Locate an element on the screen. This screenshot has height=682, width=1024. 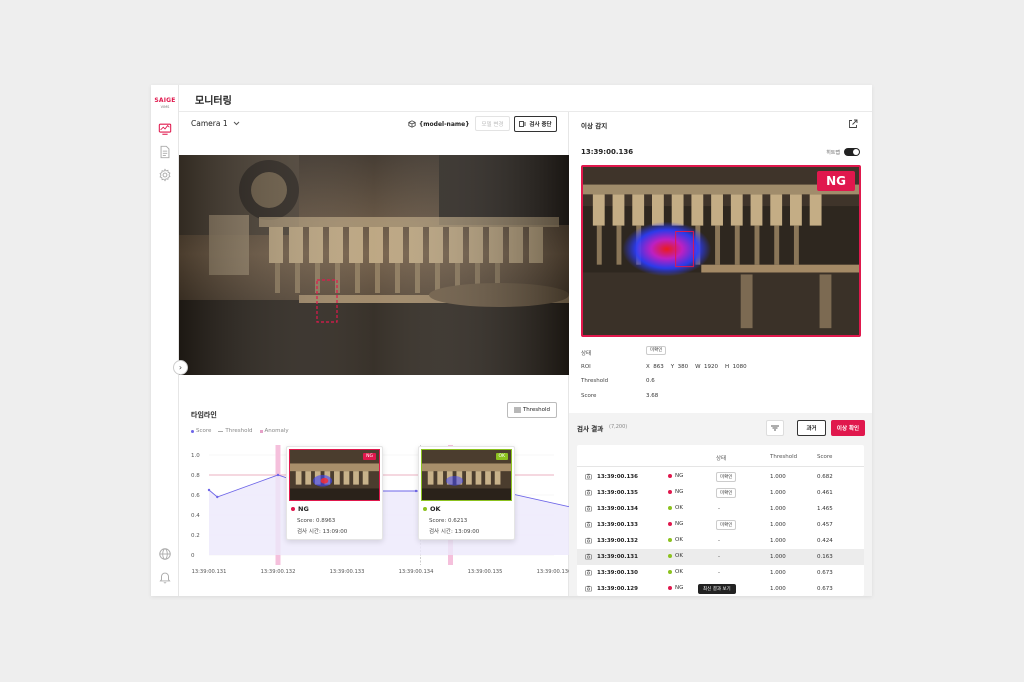
y-tick-label: 1.0 is located at coordinates (195, 456).